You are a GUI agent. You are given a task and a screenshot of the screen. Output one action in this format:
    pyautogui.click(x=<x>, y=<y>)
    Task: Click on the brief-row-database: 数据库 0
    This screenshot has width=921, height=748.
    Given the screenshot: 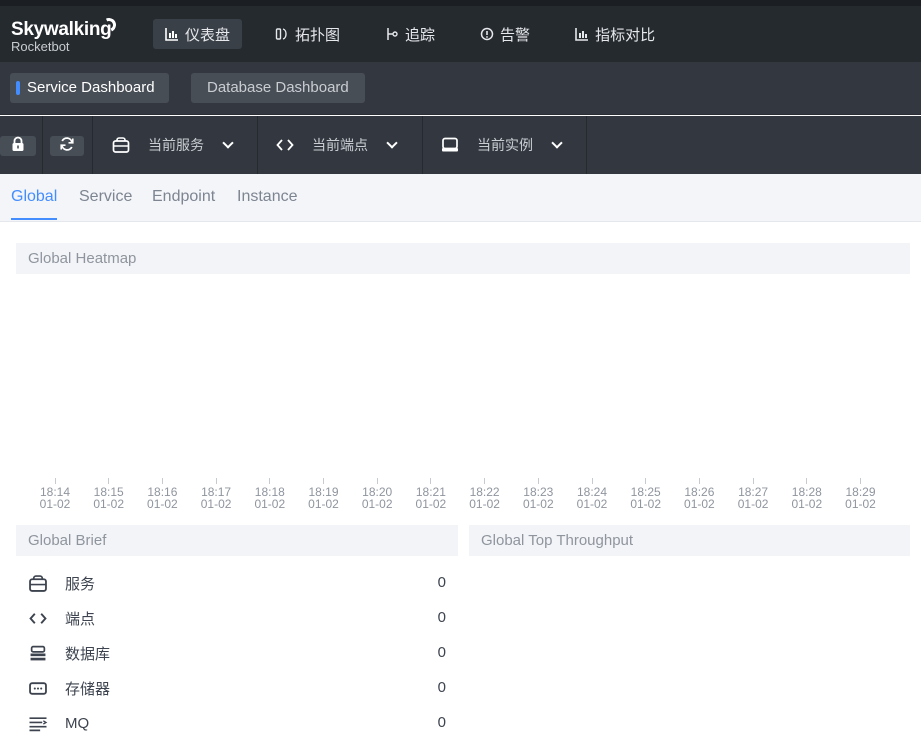 What is the action you would take?
    pyautogui.click(x=238, y=653)
    